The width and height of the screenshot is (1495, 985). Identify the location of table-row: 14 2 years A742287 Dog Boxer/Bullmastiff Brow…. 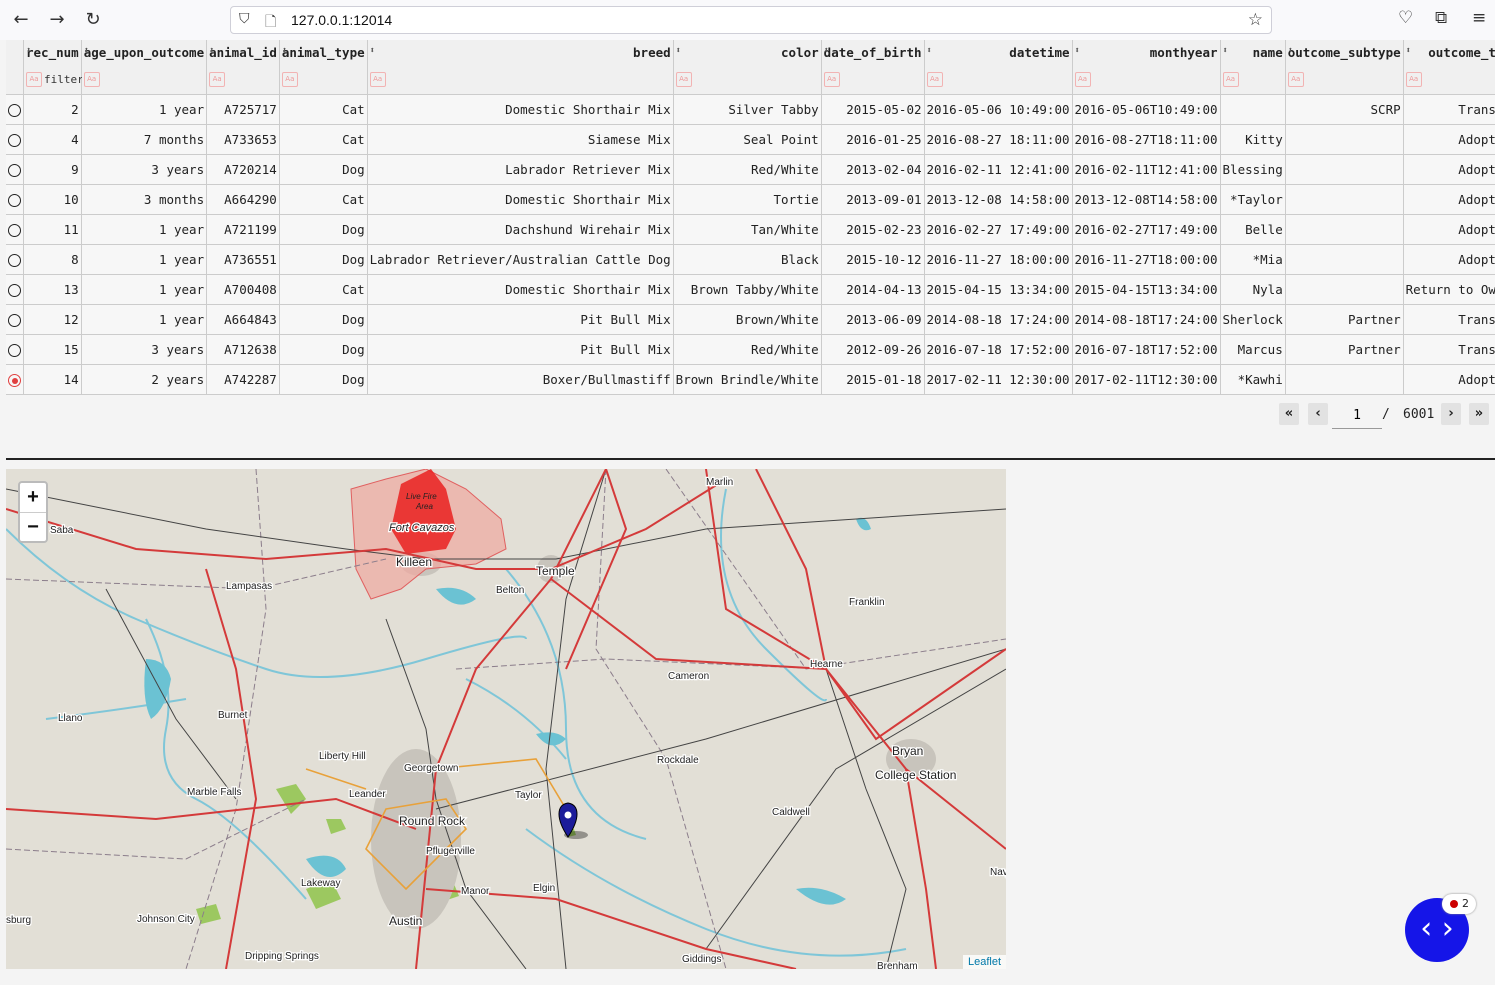
(750, 379).